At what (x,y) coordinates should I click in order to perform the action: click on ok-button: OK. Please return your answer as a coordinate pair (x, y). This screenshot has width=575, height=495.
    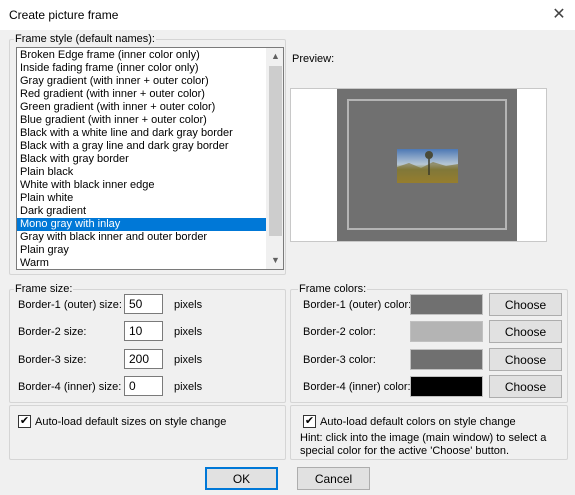
    Looking at the image, I should click on (241, 478).